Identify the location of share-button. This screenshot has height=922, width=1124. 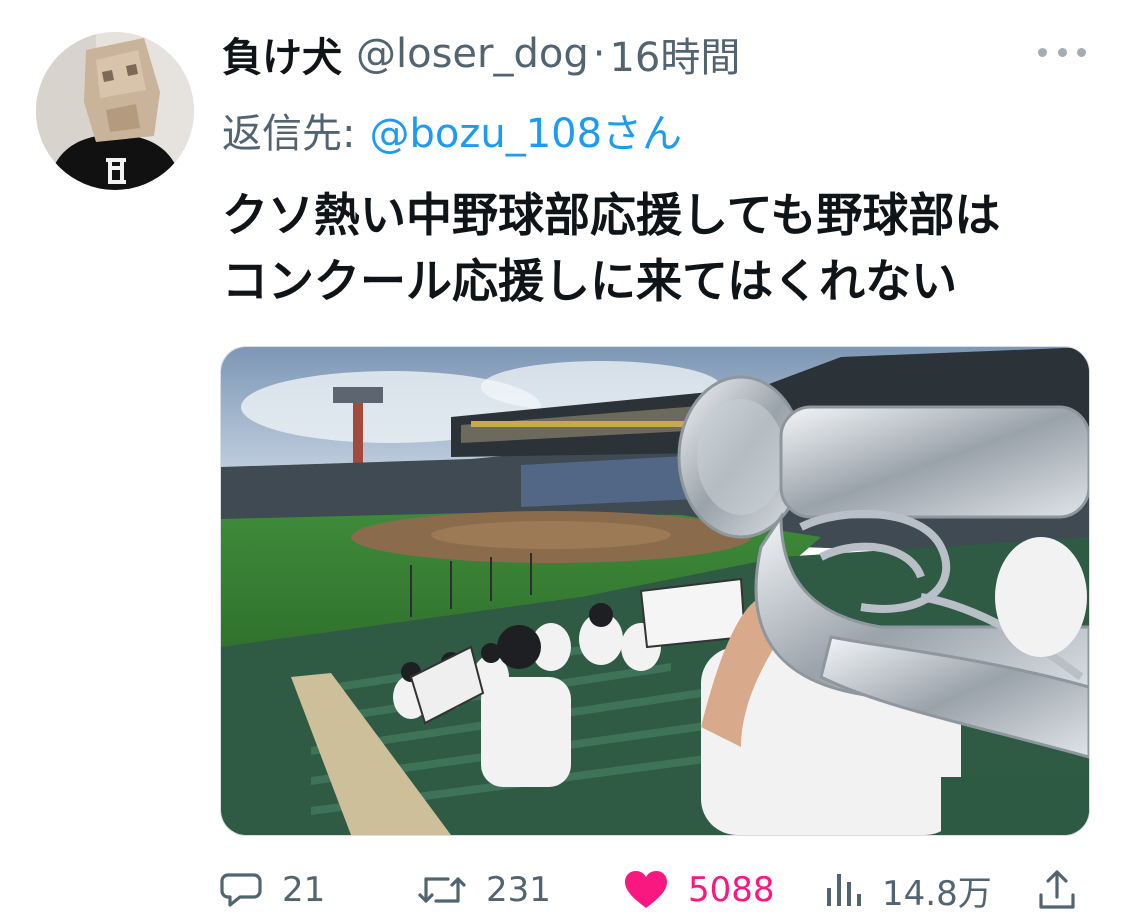
(1057, 890).